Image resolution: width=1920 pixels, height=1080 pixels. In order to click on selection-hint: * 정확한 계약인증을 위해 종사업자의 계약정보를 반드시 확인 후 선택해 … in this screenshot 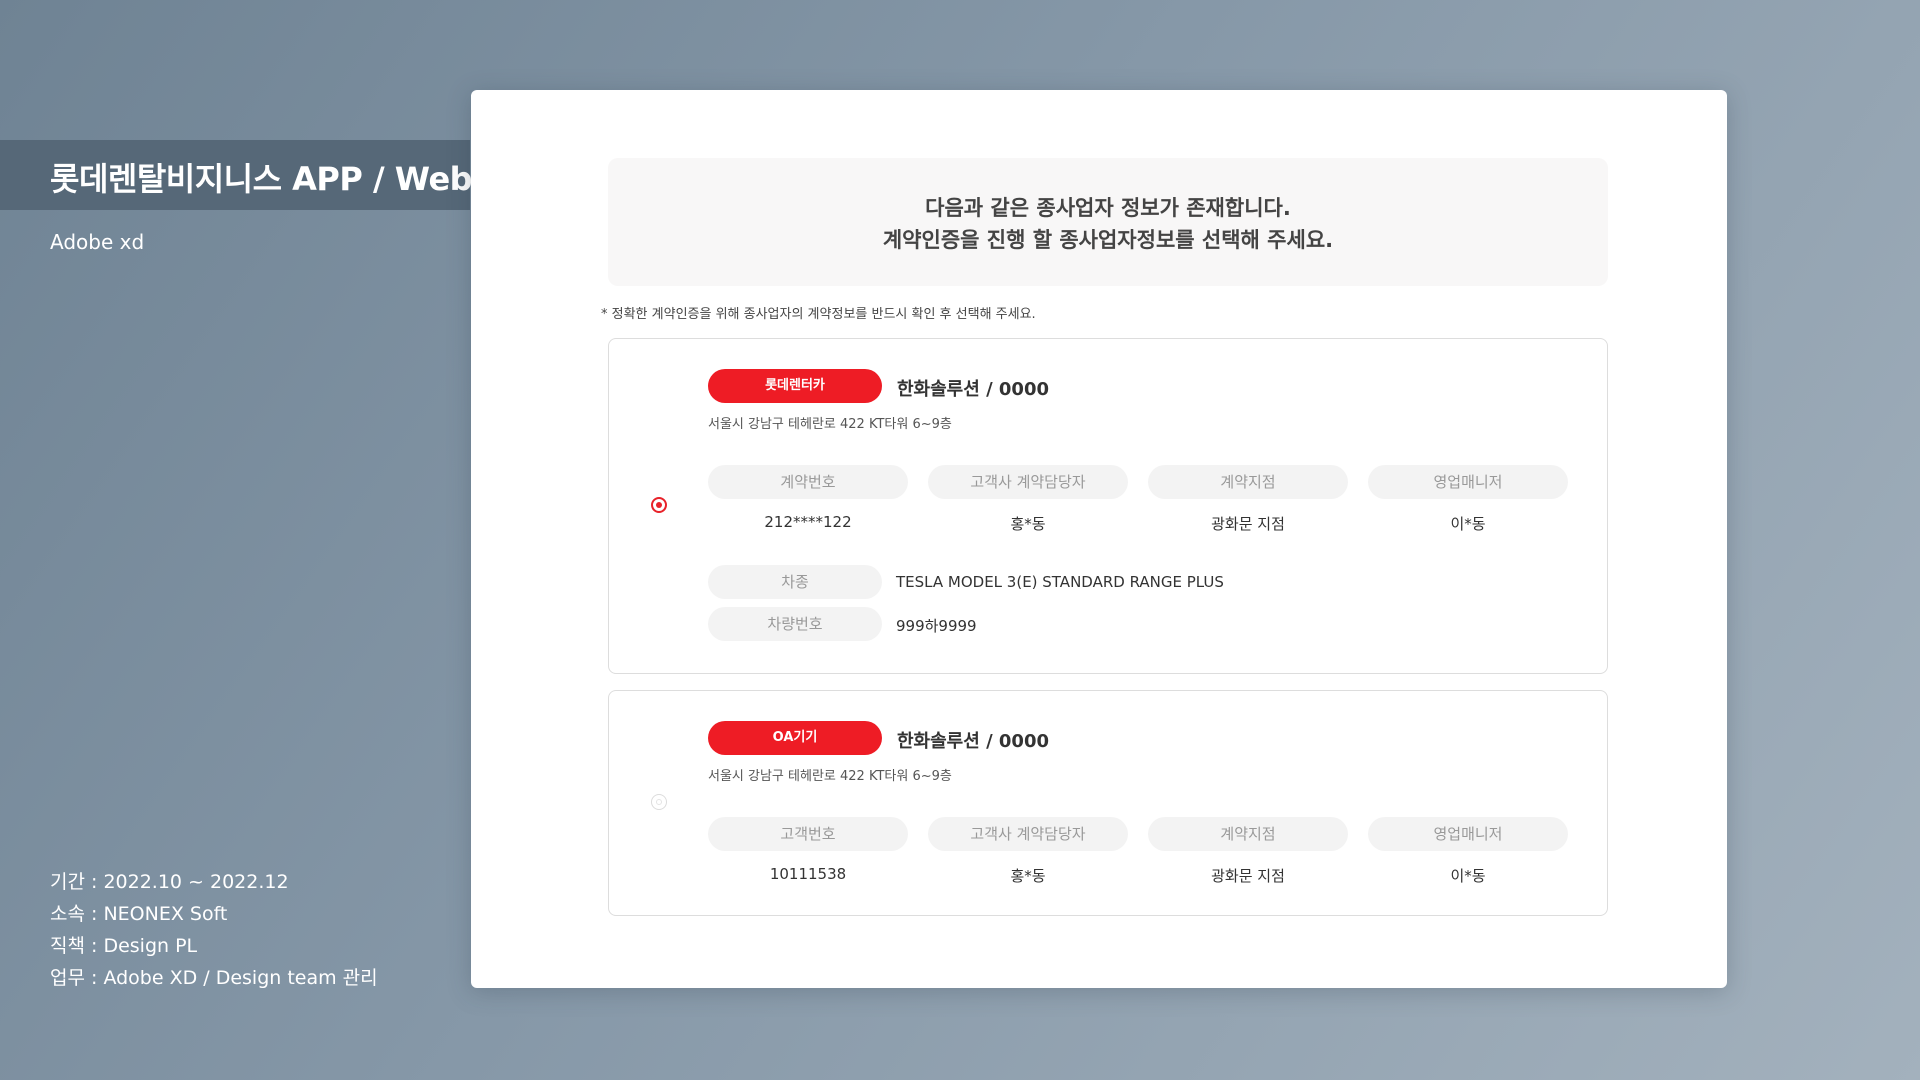, I will do `click(818, 314)`.